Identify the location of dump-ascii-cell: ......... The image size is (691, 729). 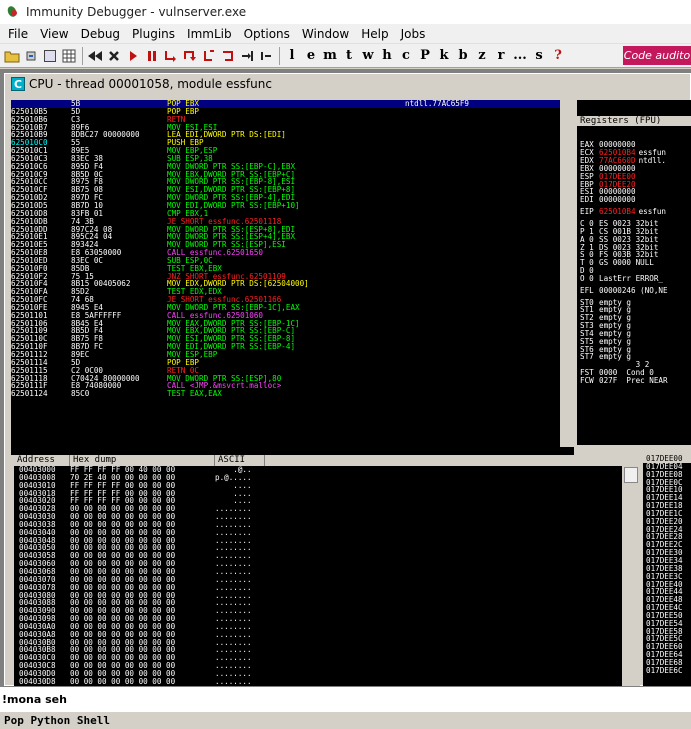
(233, 681).